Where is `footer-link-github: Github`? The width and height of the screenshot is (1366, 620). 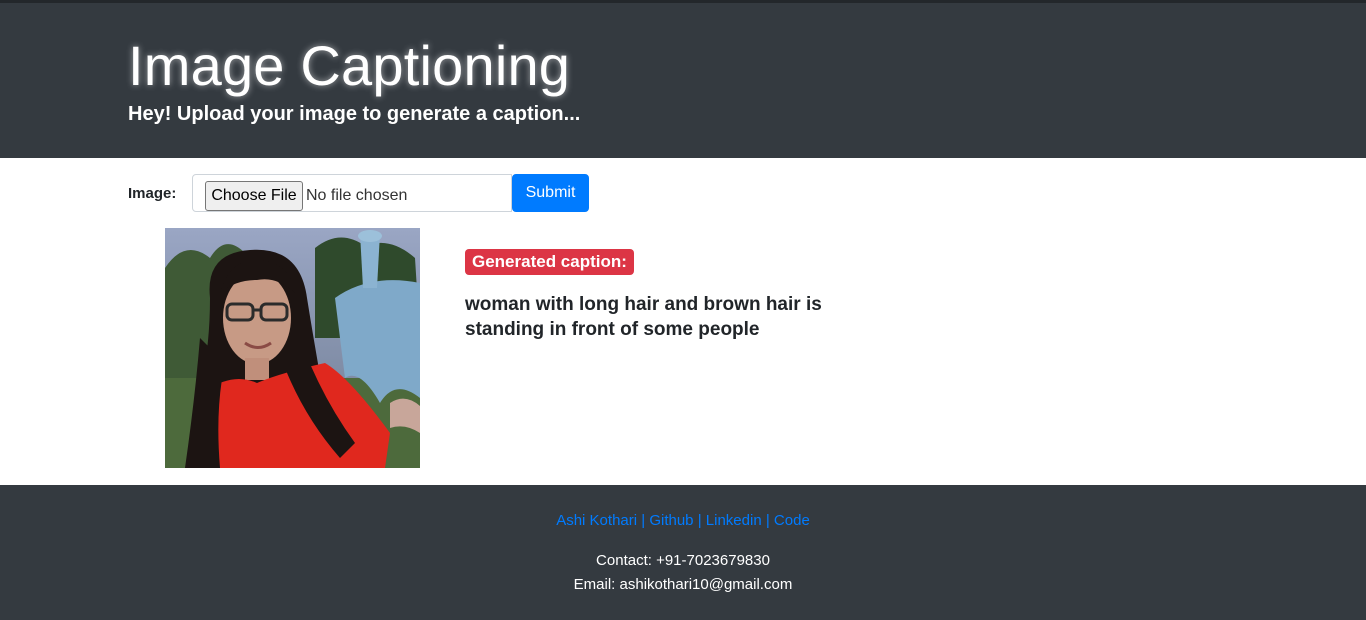
footer-link-github: Github is located at coordinates (671, 520).